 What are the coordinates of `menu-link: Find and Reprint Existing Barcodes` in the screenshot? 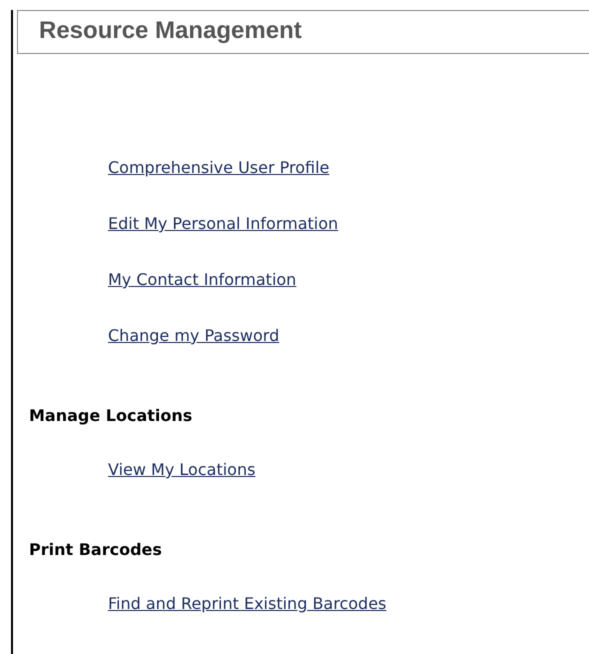 It's located at (247, 604).